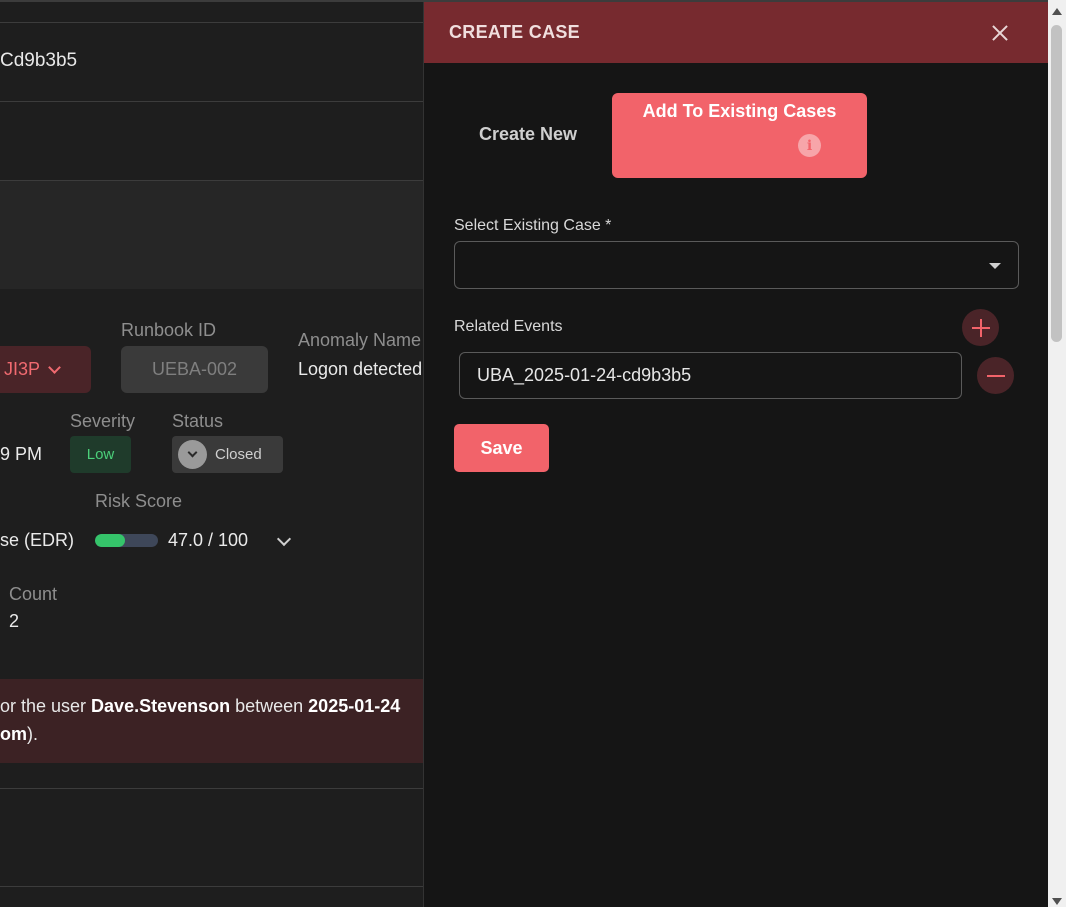 The width and height of the screenshot is (1066, 907). Describe the element at coordinates (39, 60) in the screenshot. I see `event-id-text: Cd9b3b5` at that location.